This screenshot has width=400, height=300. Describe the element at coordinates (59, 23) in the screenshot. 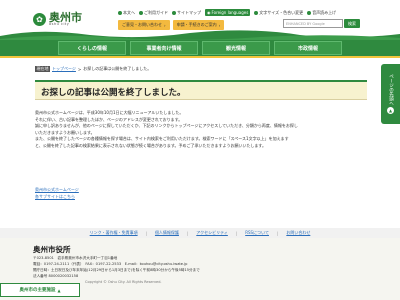

I see `logo-roman: oshu city` at that location.